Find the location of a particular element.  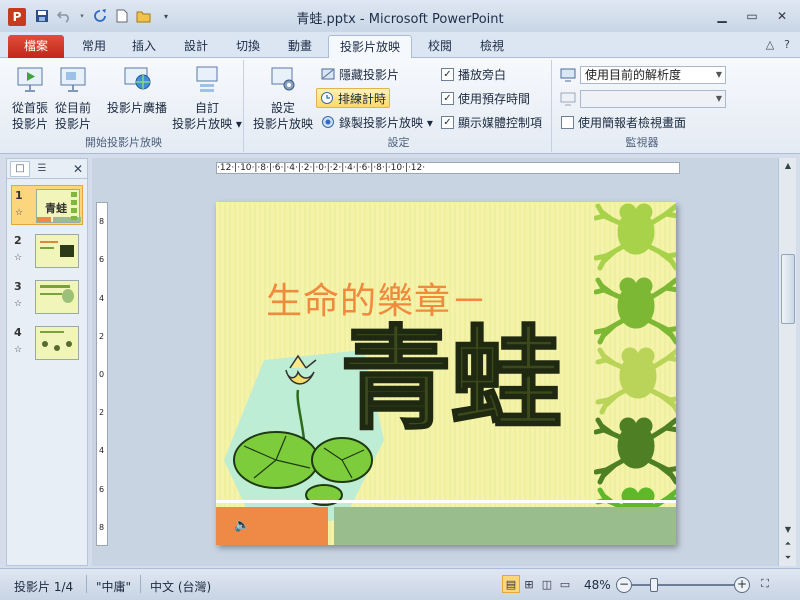

slide-thumbnail-2: 2 ☆ is located at coordinates (47, 251).